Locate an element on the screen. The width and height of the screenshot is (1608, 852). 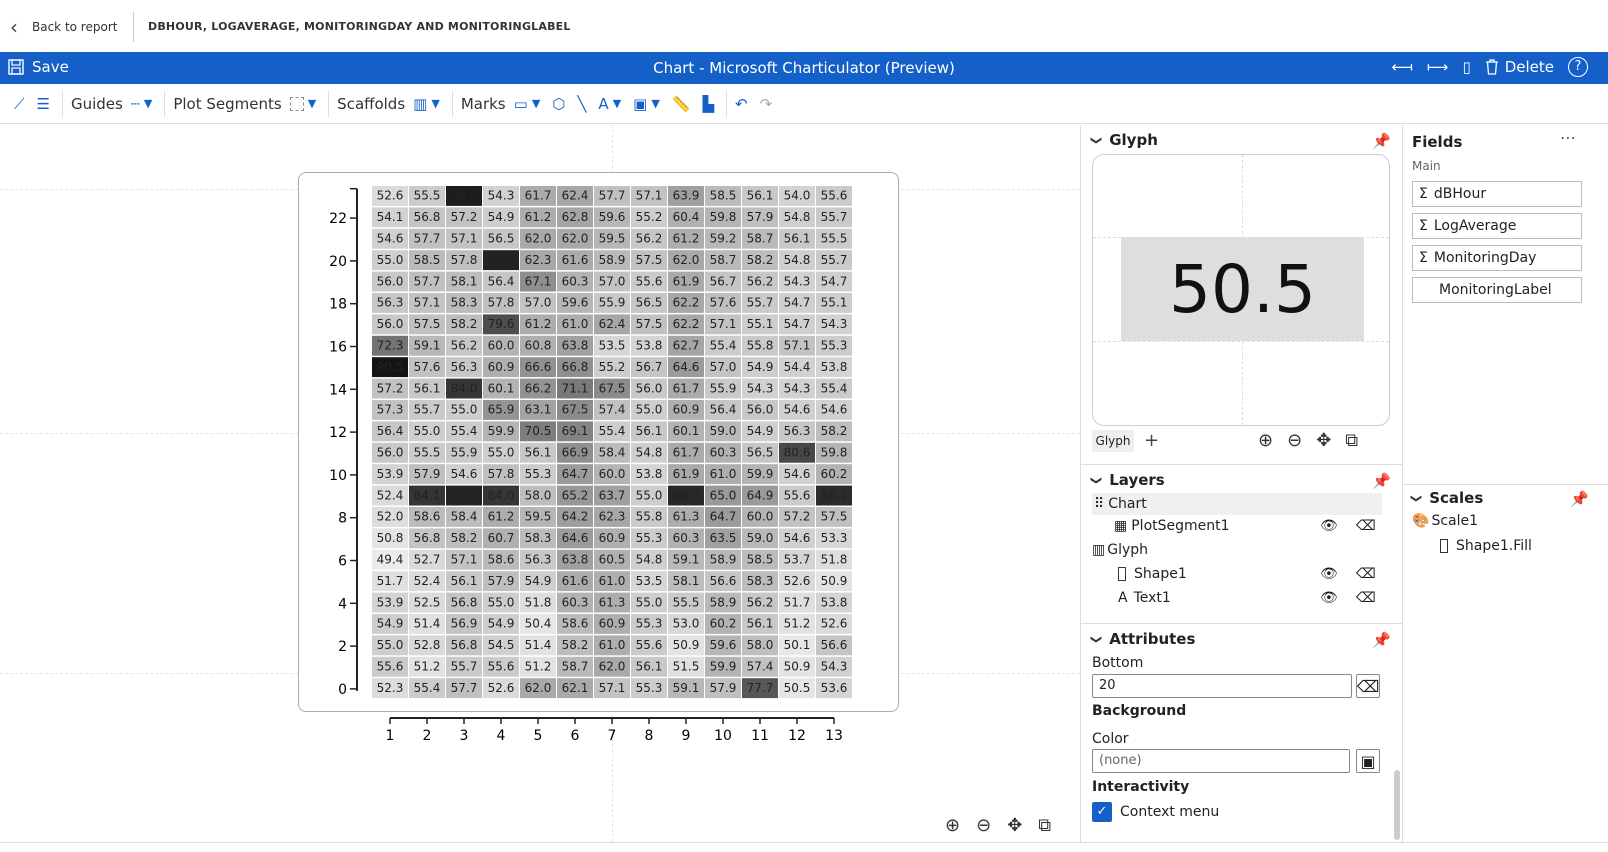
data-axis-icon: ▙ is located at coordinates (709, 104).